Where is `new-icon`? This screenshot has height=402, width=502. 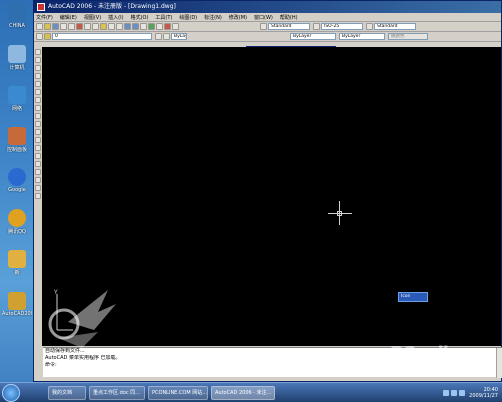 new-icon is located at coordinates (39, 26).